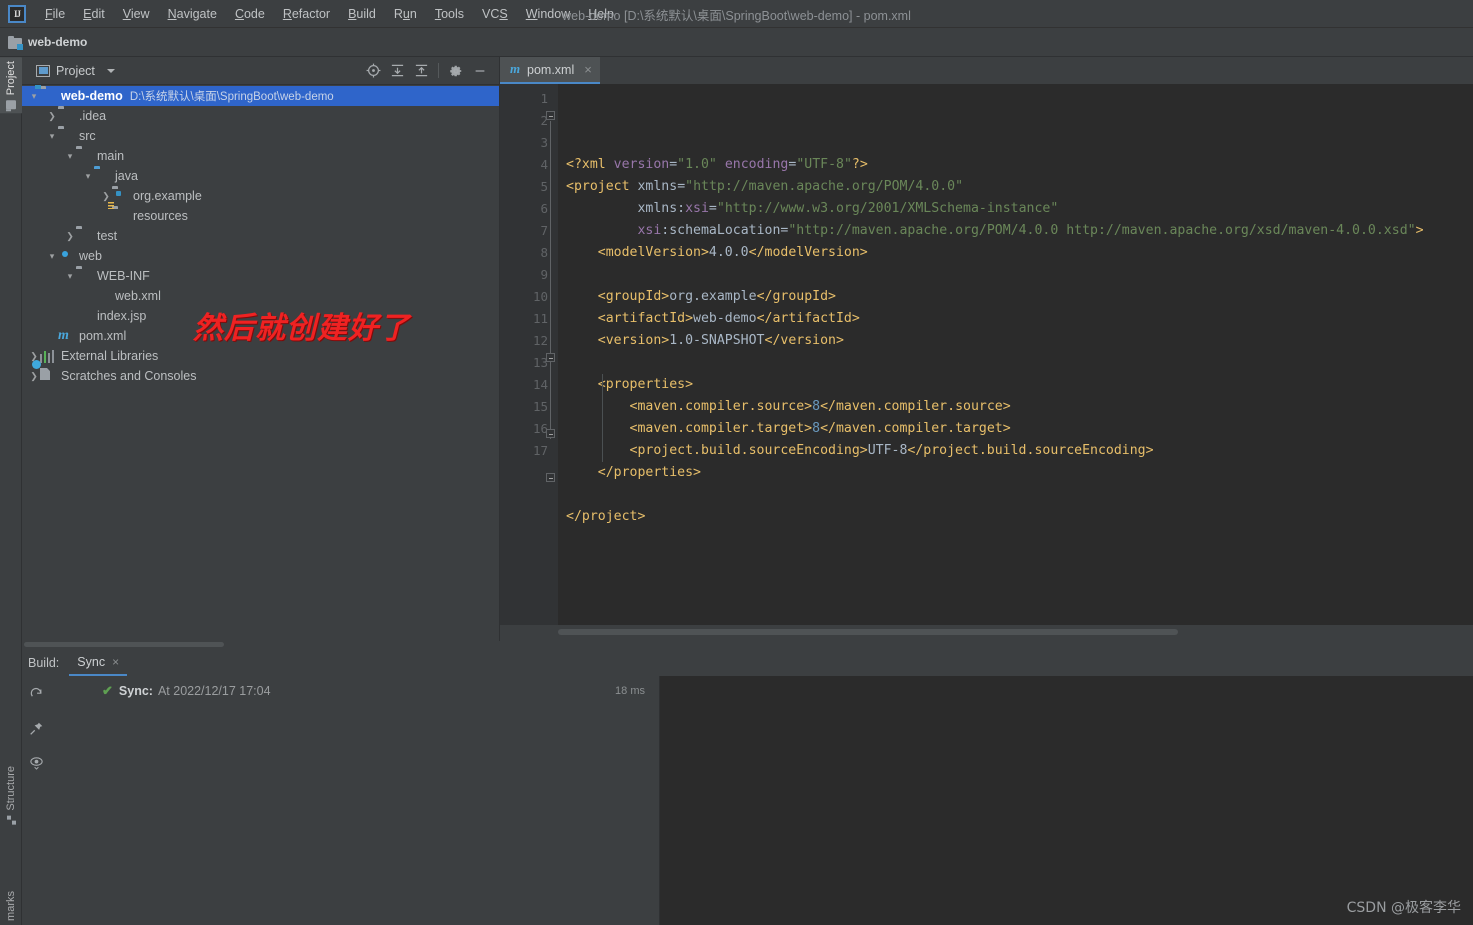 This screenshot has width=1473, height=925. What do you see at coordinates (1019, 319) in the screenshot?
I see `code-line-8: <artifactId>web-demo</artifactId>` at bounding box center [1019, 319].